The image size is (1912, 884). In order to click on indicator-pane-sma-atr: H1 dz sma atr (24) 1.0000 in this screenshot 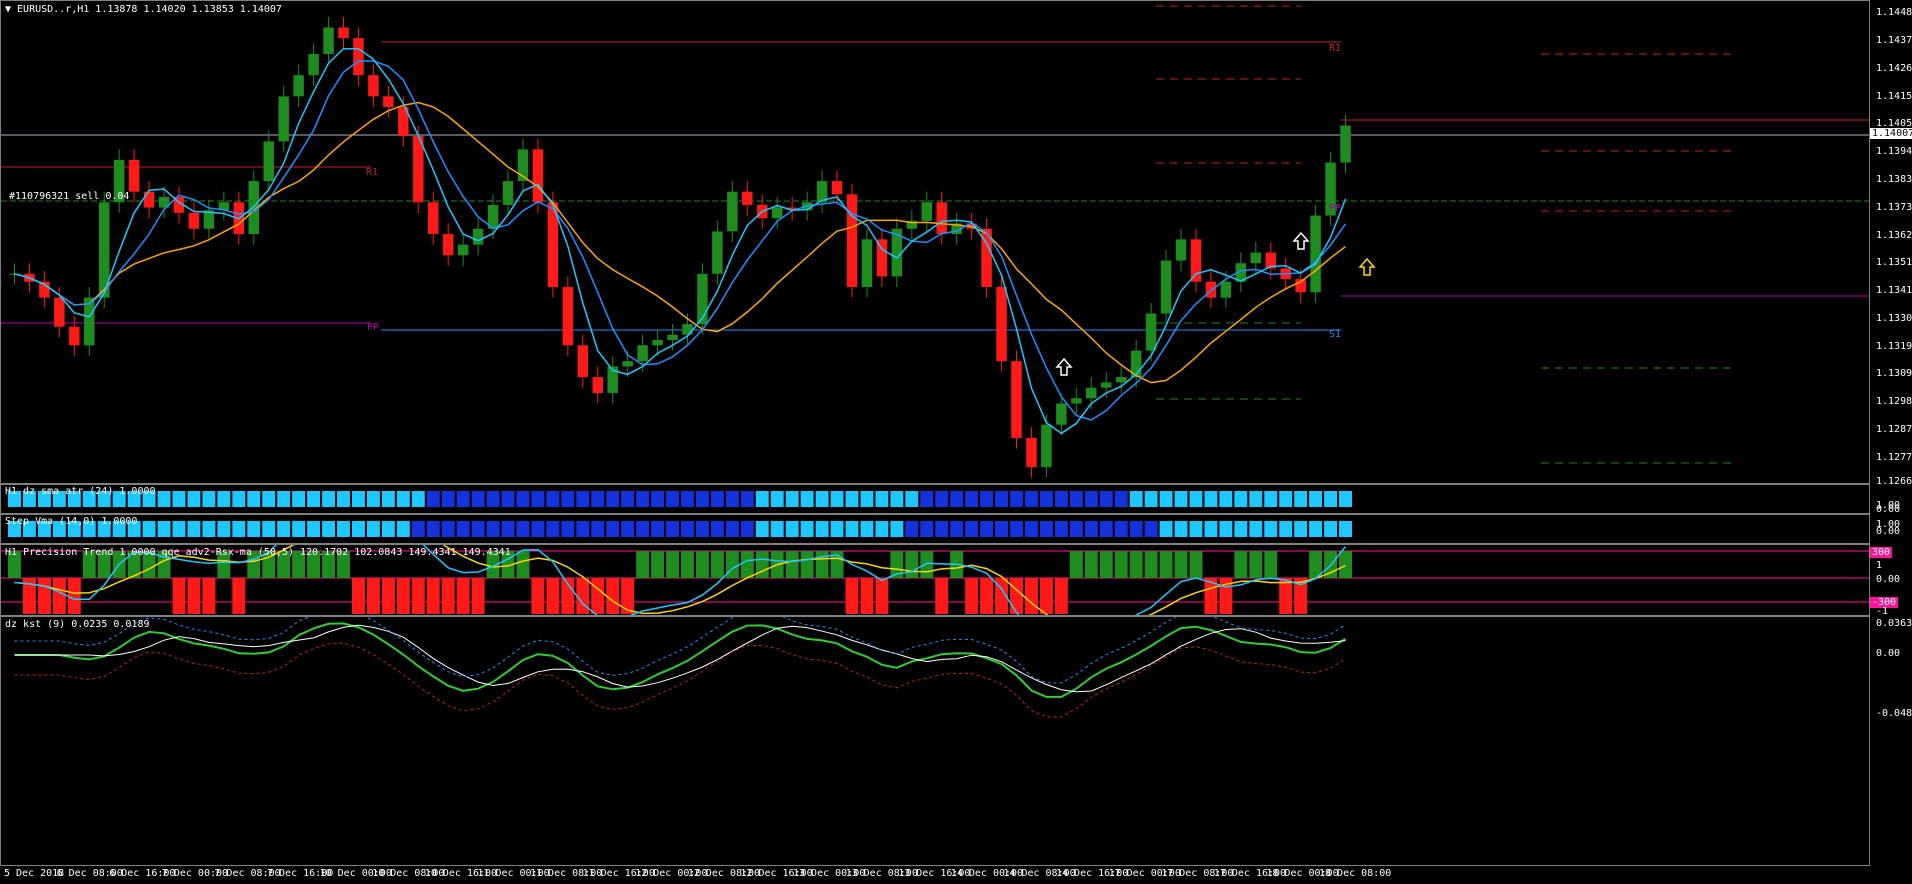, I will do `click(935, 499)`.